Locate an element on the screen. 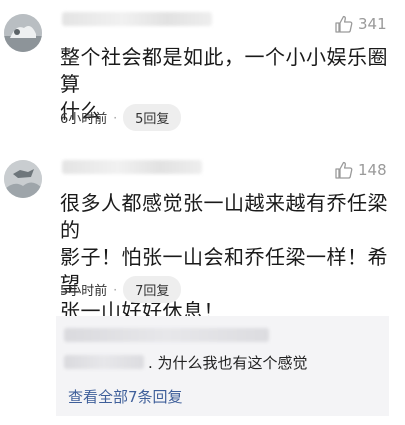 Image resolution: width=405 pixels, height=425 pixels. timestamp: 6小时前 is located at coordinates (84, 119).